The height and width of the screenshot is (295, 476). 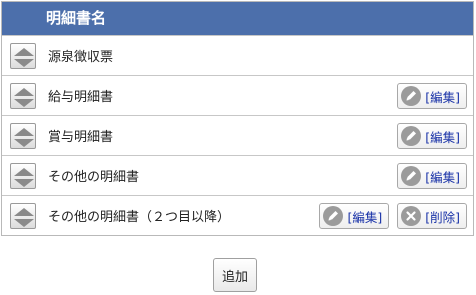 What do you see at coordinates (411, 216) in the screenshot?
I see `close-icon` at bounding box center [411, 216].